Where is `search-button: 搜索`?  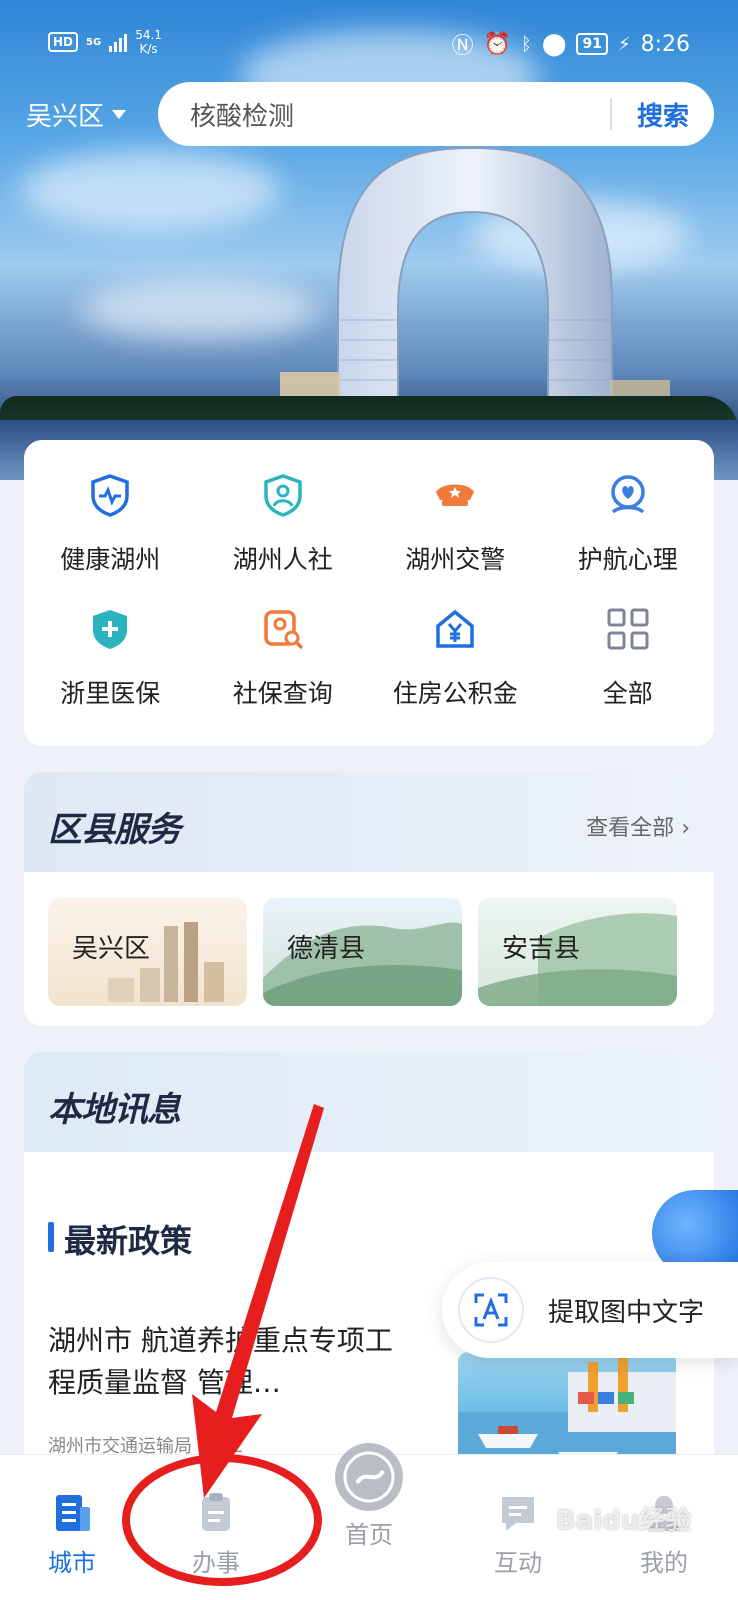
search-button: 搜索 is located at coordinates (663, 114).